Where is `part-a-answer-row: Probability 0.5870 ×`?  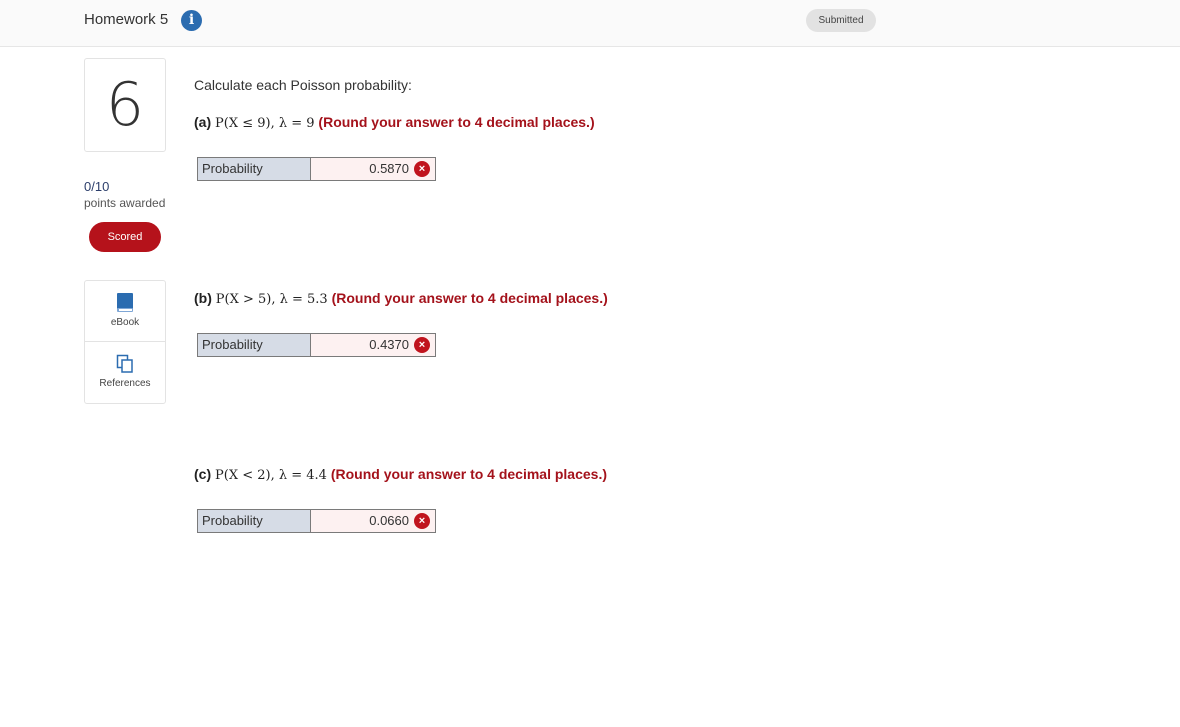 part-a-answer-row: Probability 0.5870 × is located at coordinates (316, 169).